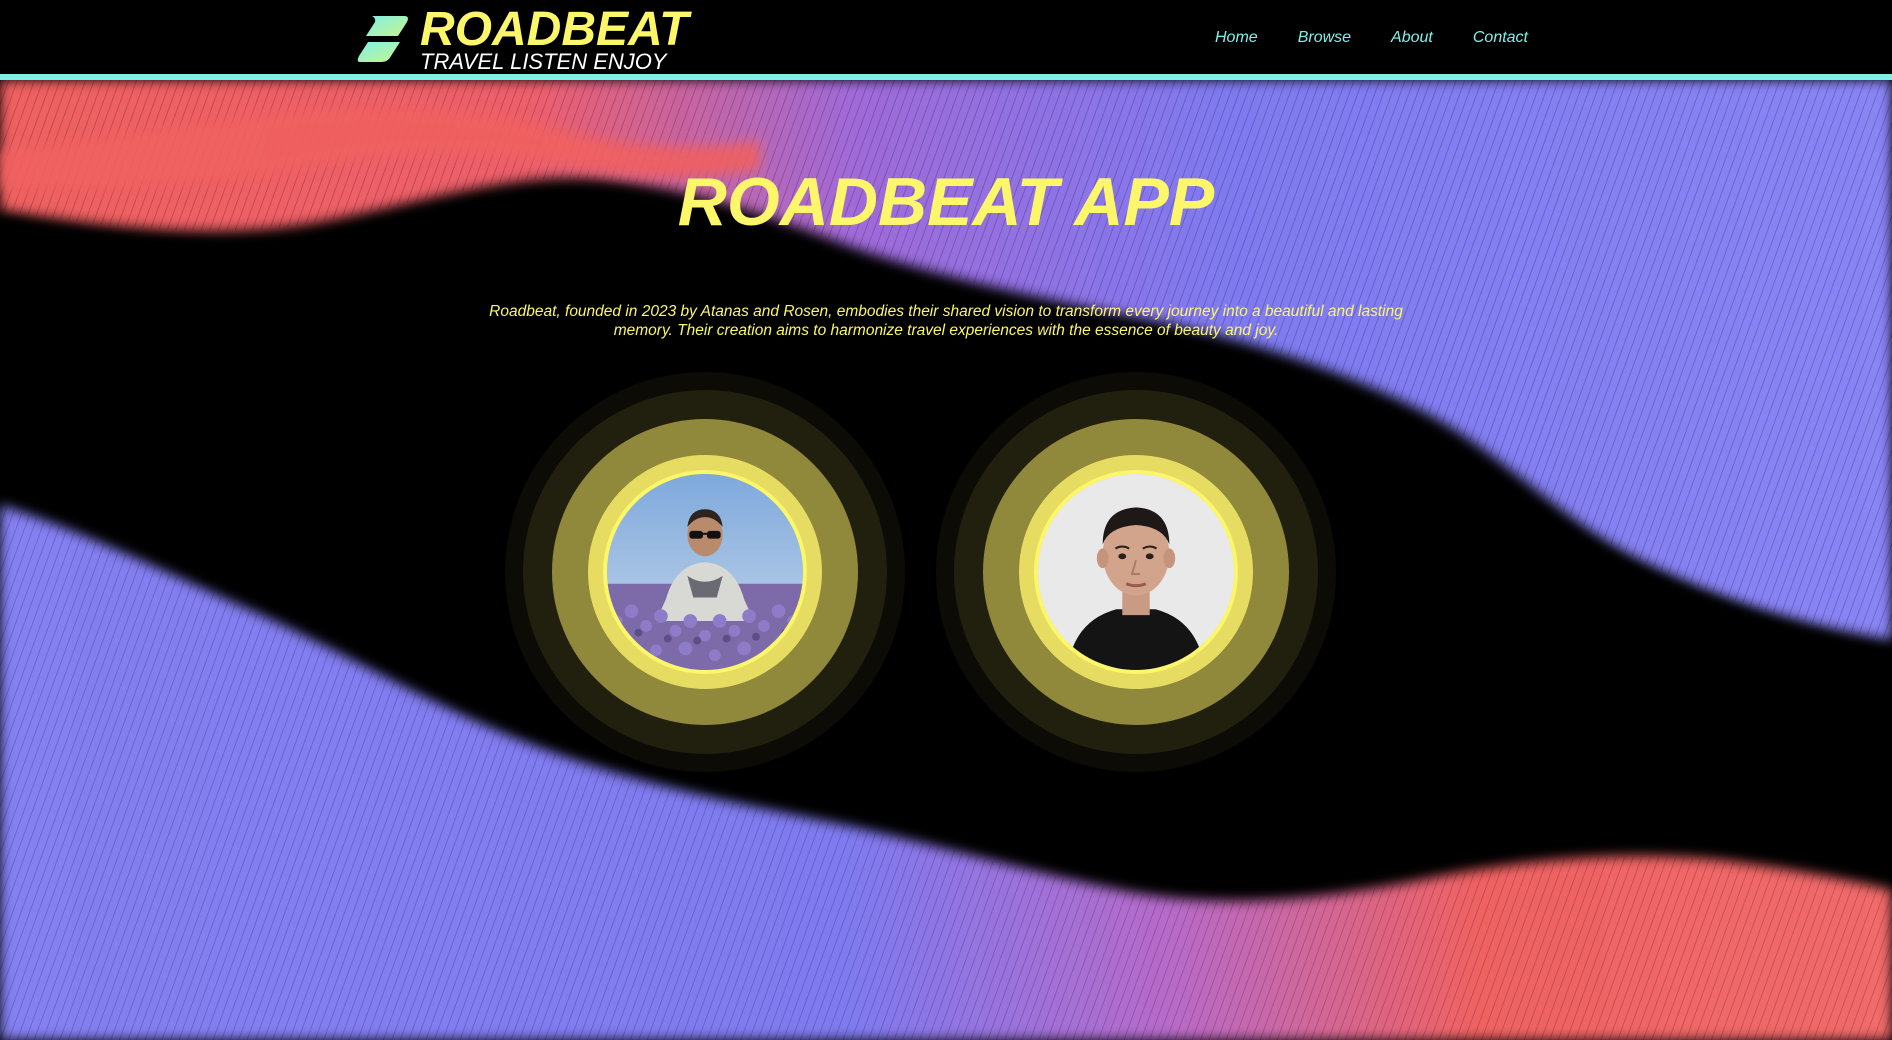  Describe the element at coordinates (534, 39) in the screenshot. I see `logo: ROADBEAT TRAVEL LISTEN ENJOY` at that location.